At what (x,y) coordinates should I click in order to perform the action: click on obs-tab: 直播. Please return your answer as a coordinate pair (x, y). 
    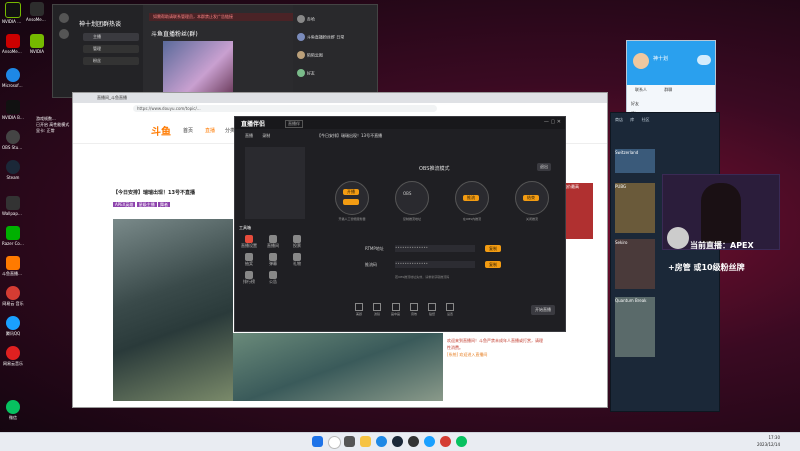
    Looking at the image, I should click on (249, 135).